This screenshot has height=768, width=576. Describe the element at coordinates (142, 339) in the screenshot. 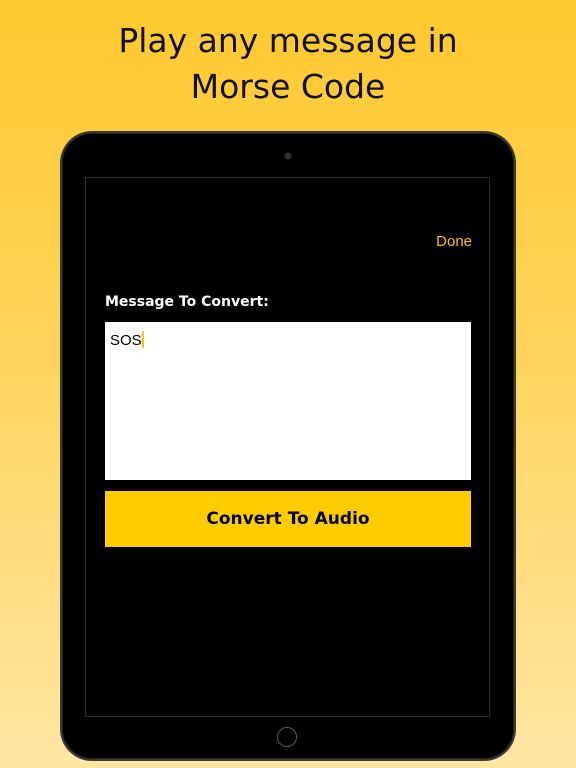

I see `text-caret` at that location.